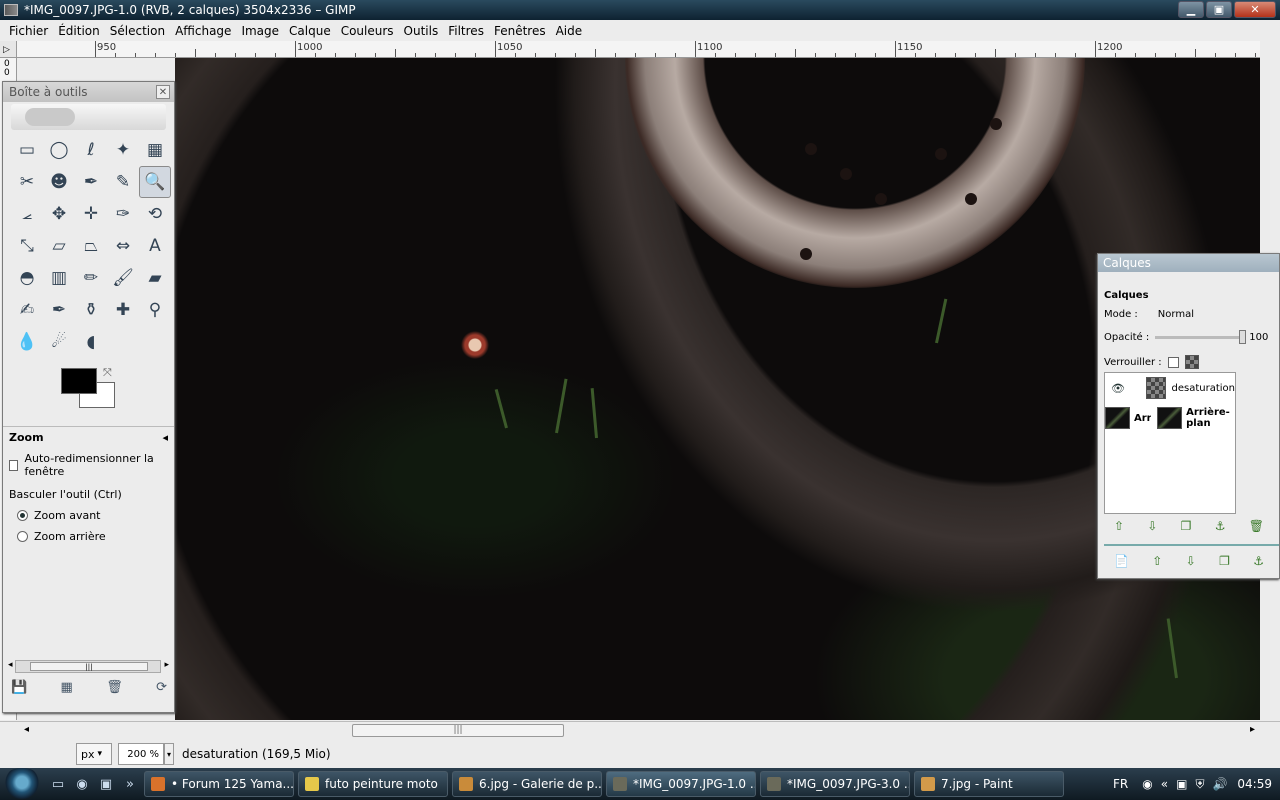  I want to click on foreground-color, so click(79, 381).